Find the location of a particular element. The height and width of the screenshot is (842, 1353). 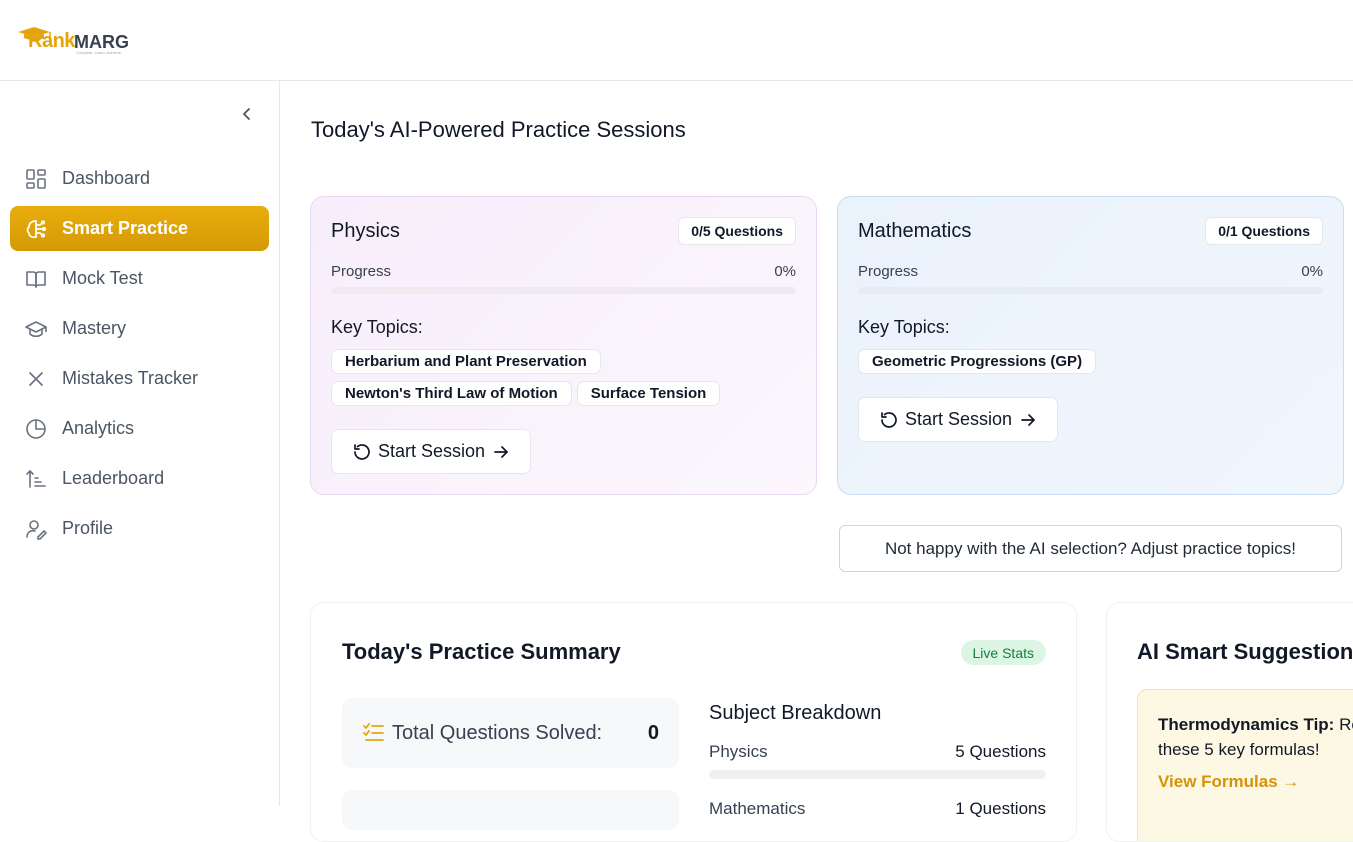

sidebar-item-label: Mistakes Tracker is located at coordinates (130, 378).